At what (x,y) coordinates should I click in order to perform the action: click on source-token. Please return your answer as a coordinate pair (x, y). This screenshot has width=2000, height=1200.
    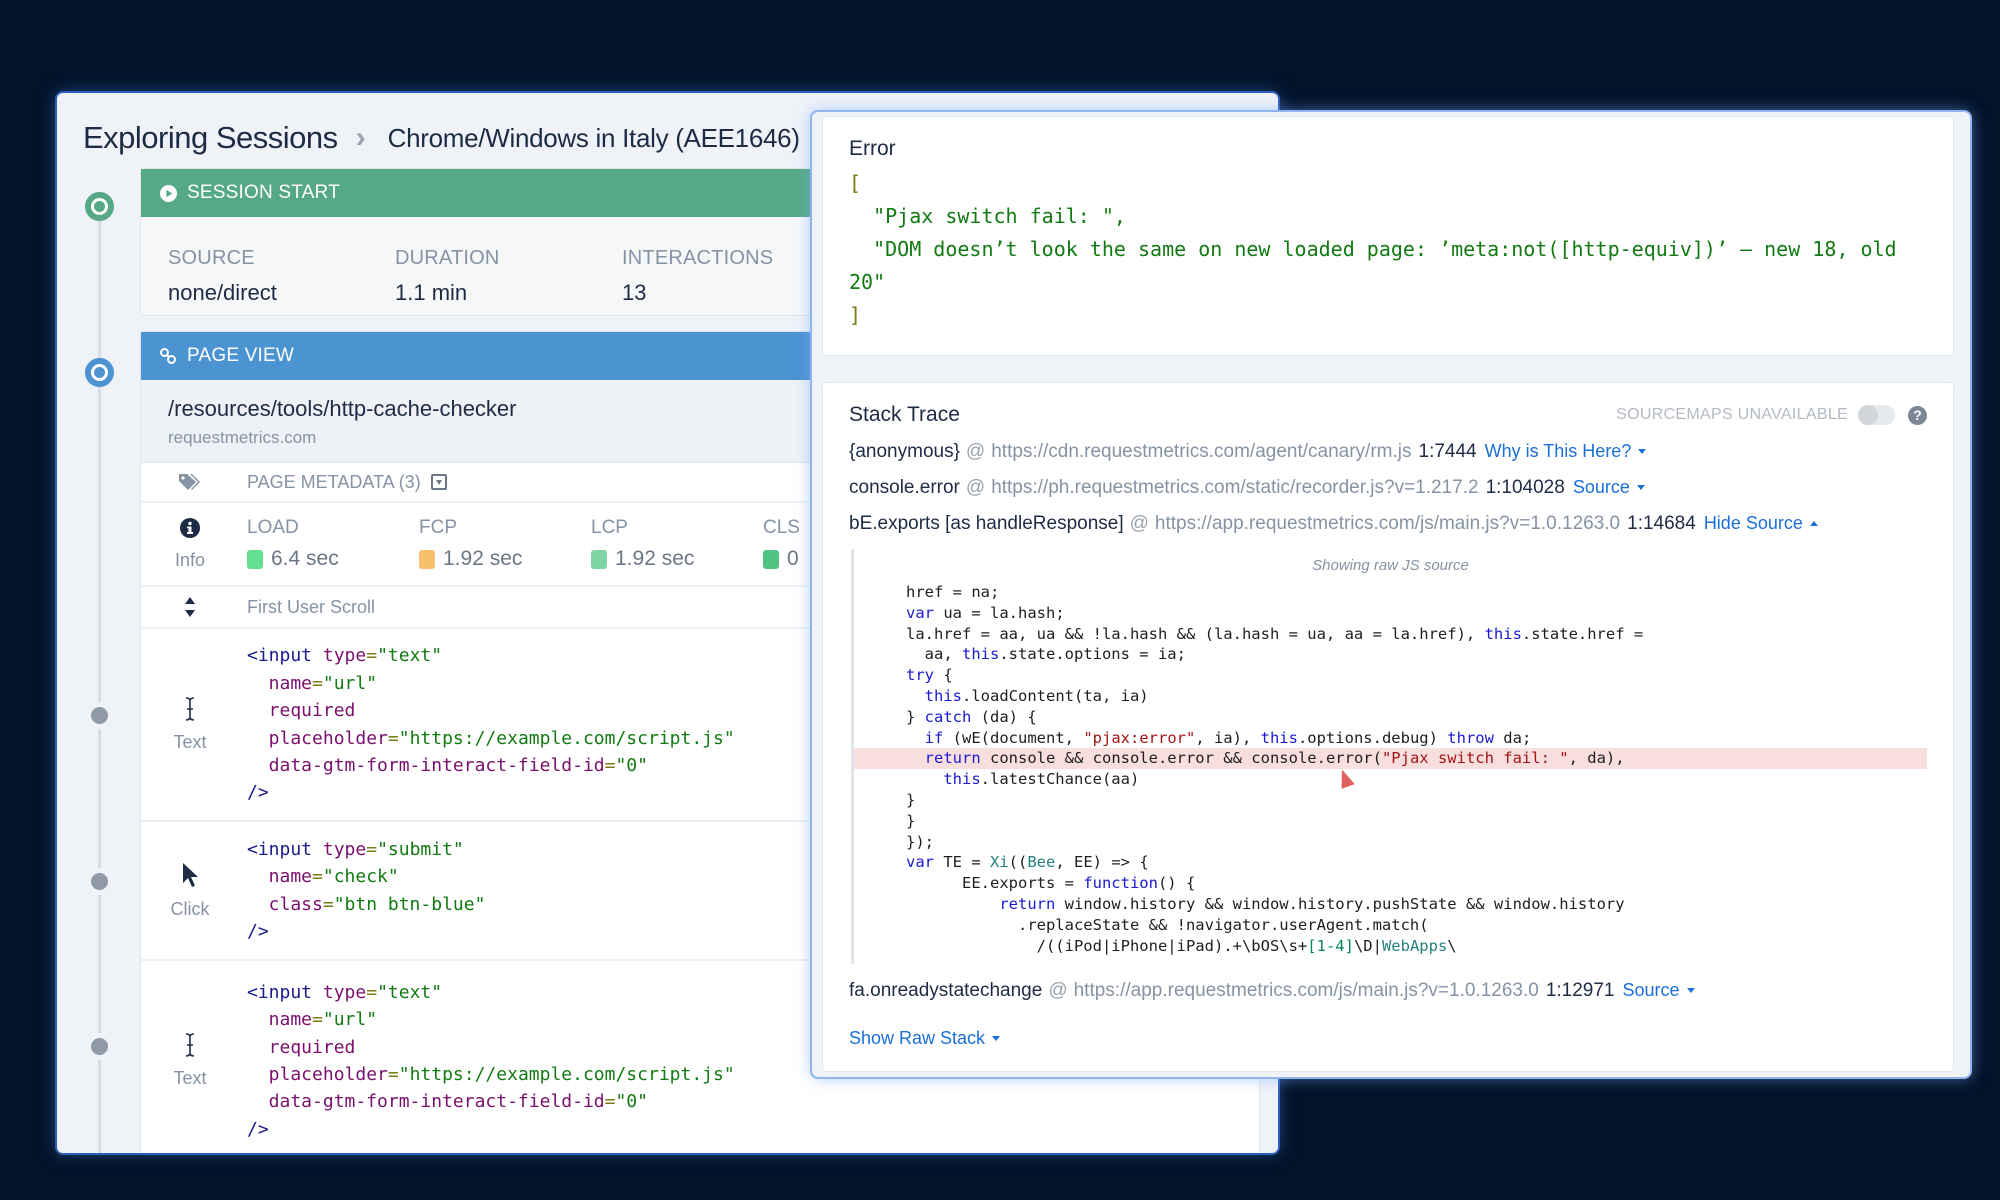
    Looking at the image, I should click on (952, 904).